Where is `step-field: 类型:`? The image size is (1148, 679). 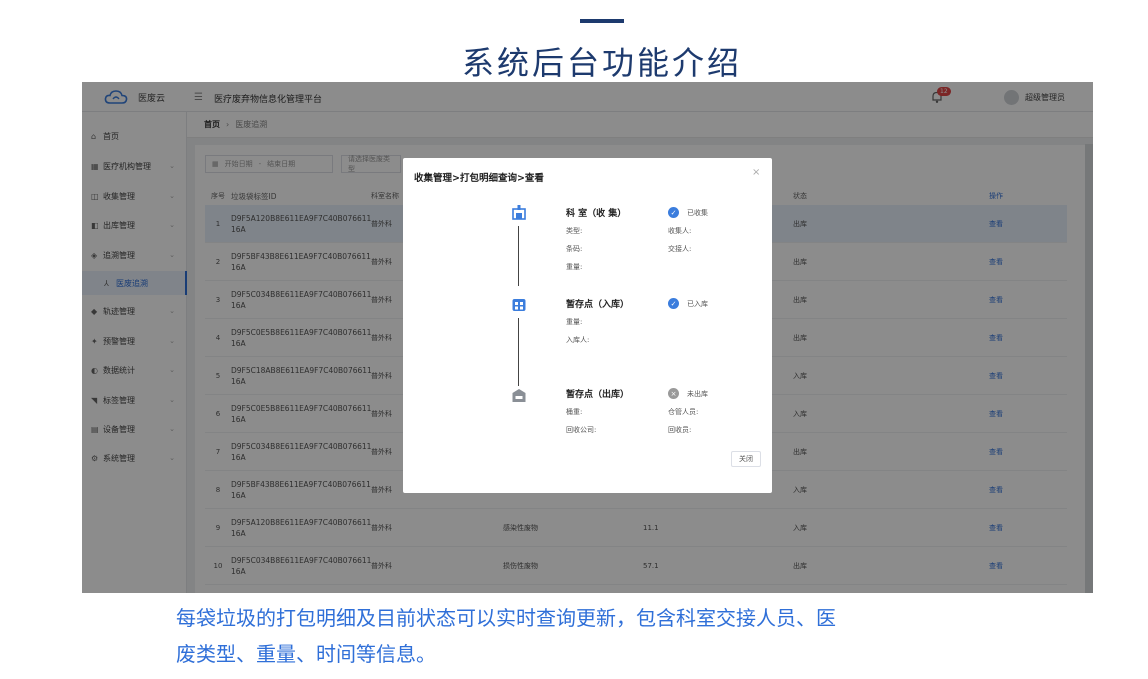 step-field: 类型: is located at coordinates (574, 231).